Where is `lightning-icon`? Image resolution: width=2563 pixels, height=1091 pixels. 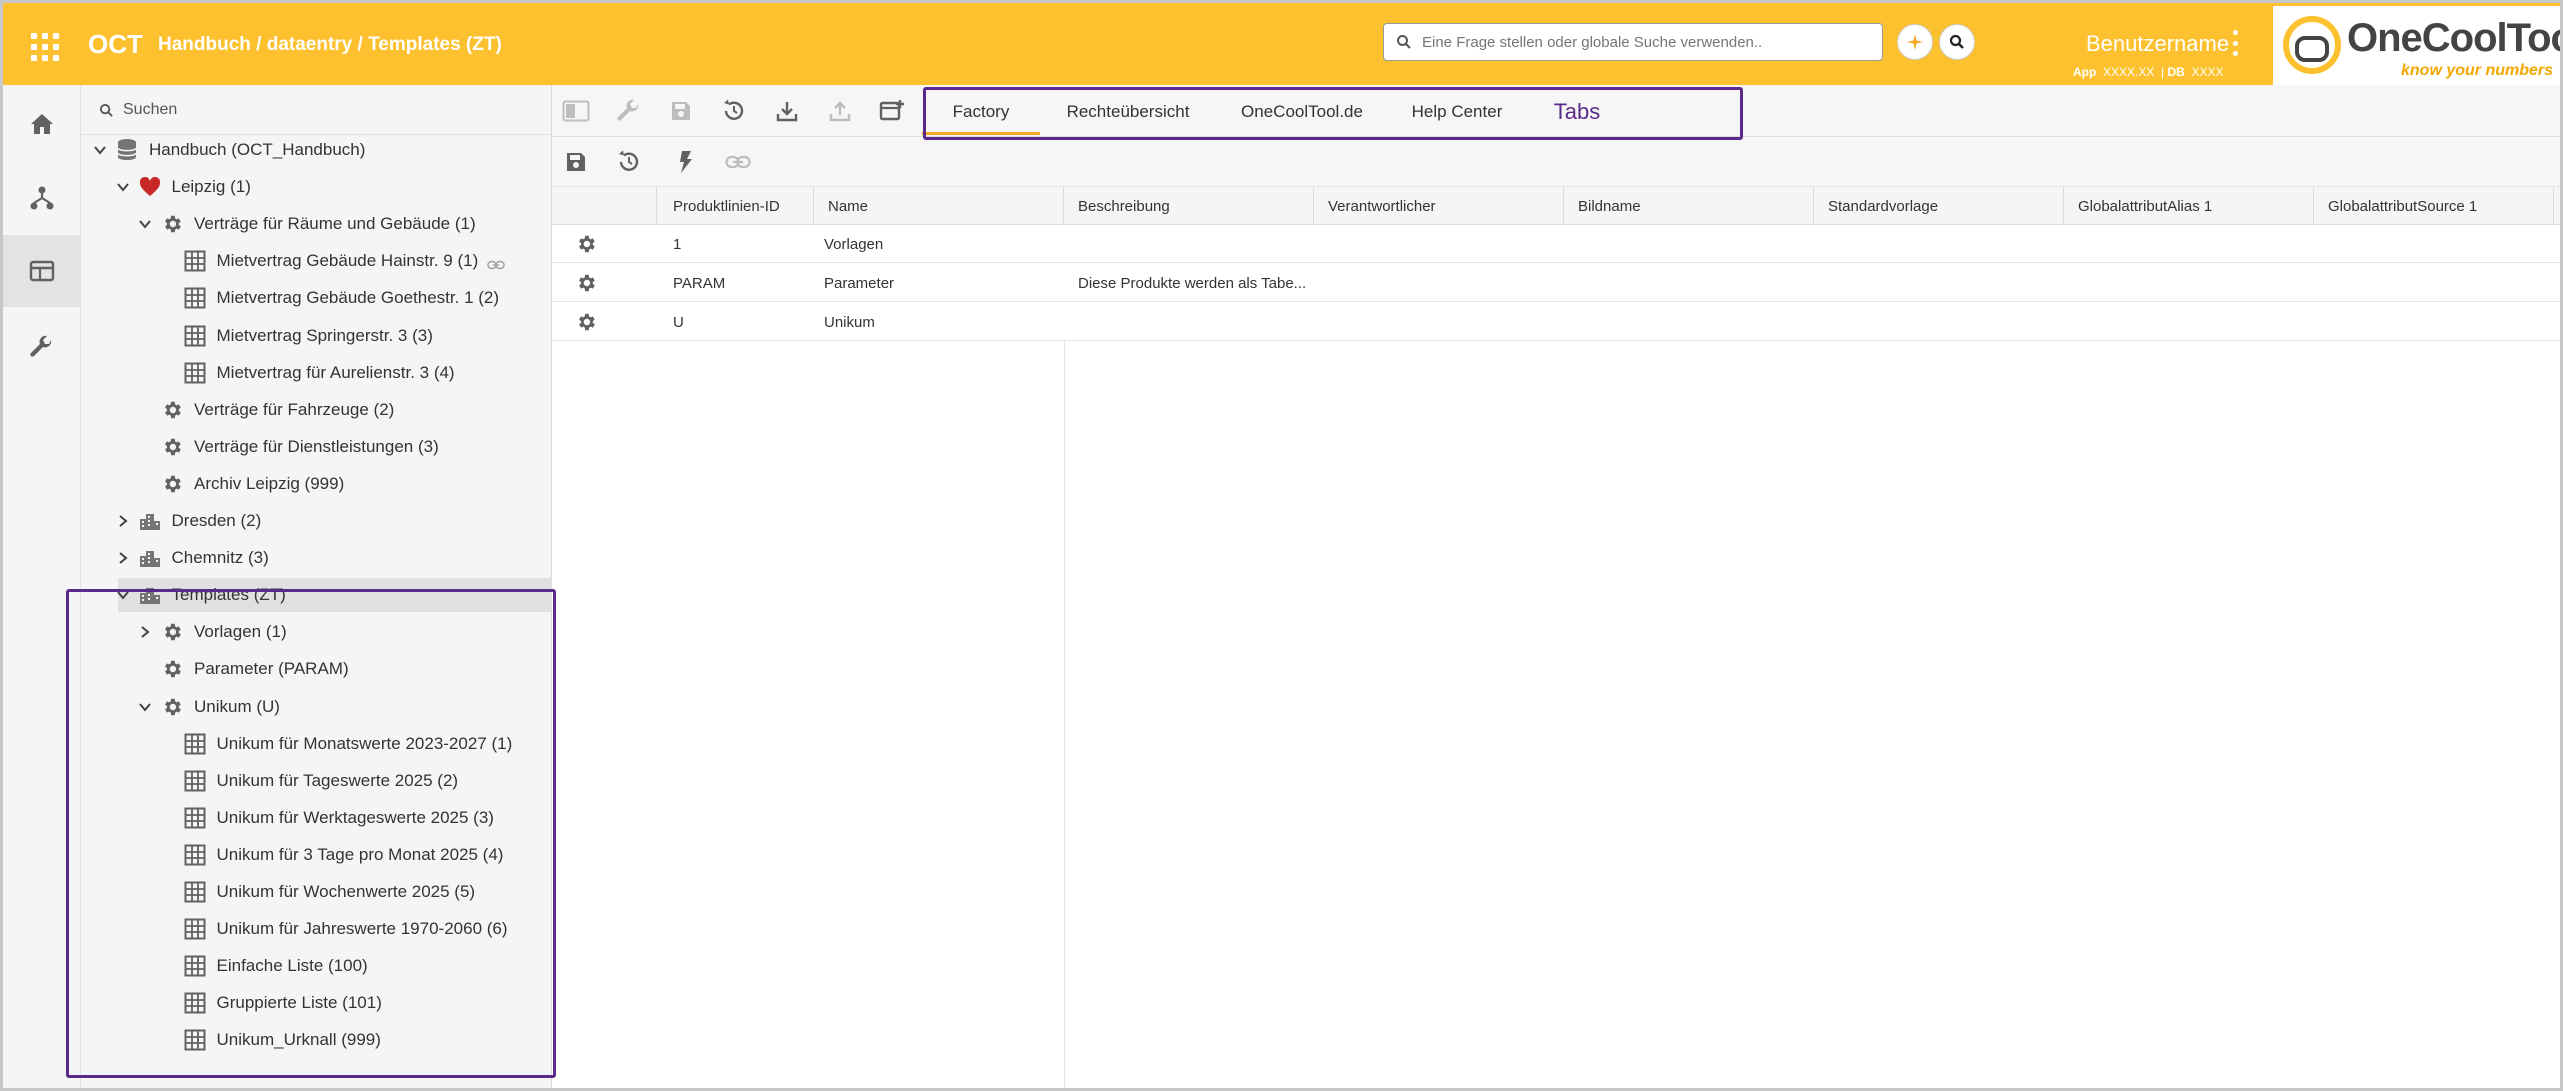 lightning-icon is located at coordinates (686, 162).